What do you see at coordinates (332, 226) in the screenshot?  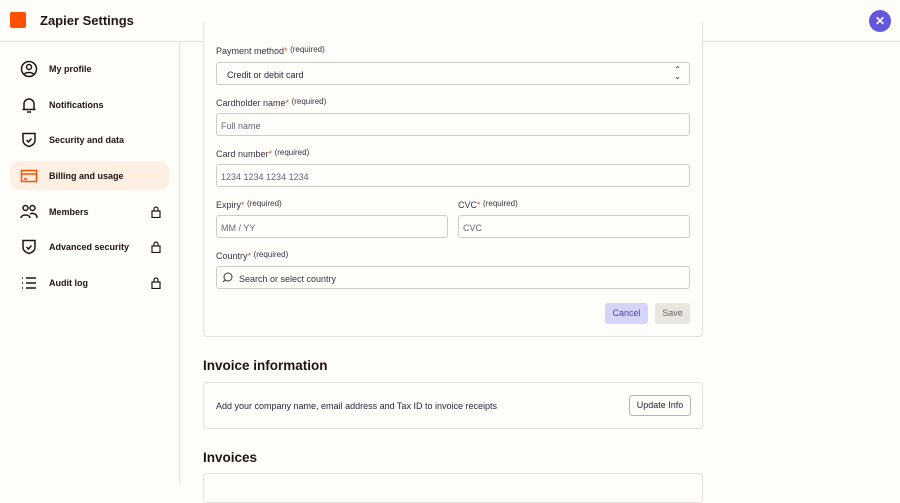 I see `expiry-input: MM / YY` at bounding box center [332, 226].